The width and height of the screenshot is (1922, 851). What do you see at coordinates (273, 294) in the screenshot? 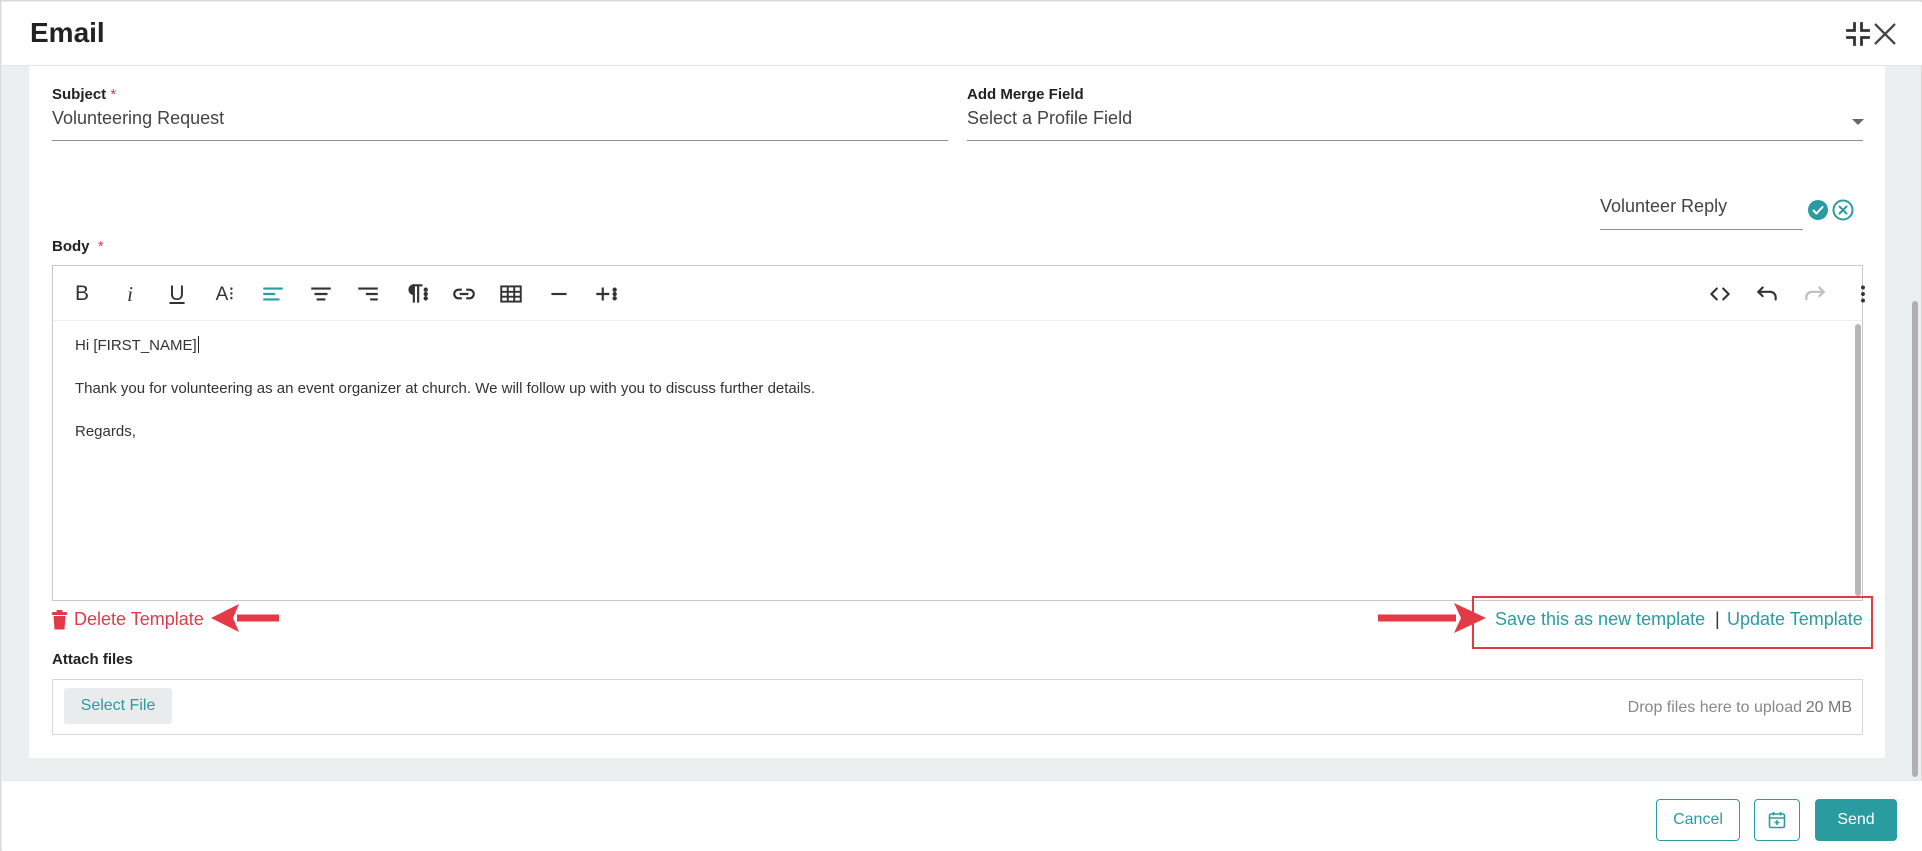
I see `align-left-icon` at bounding box center [273, 294].